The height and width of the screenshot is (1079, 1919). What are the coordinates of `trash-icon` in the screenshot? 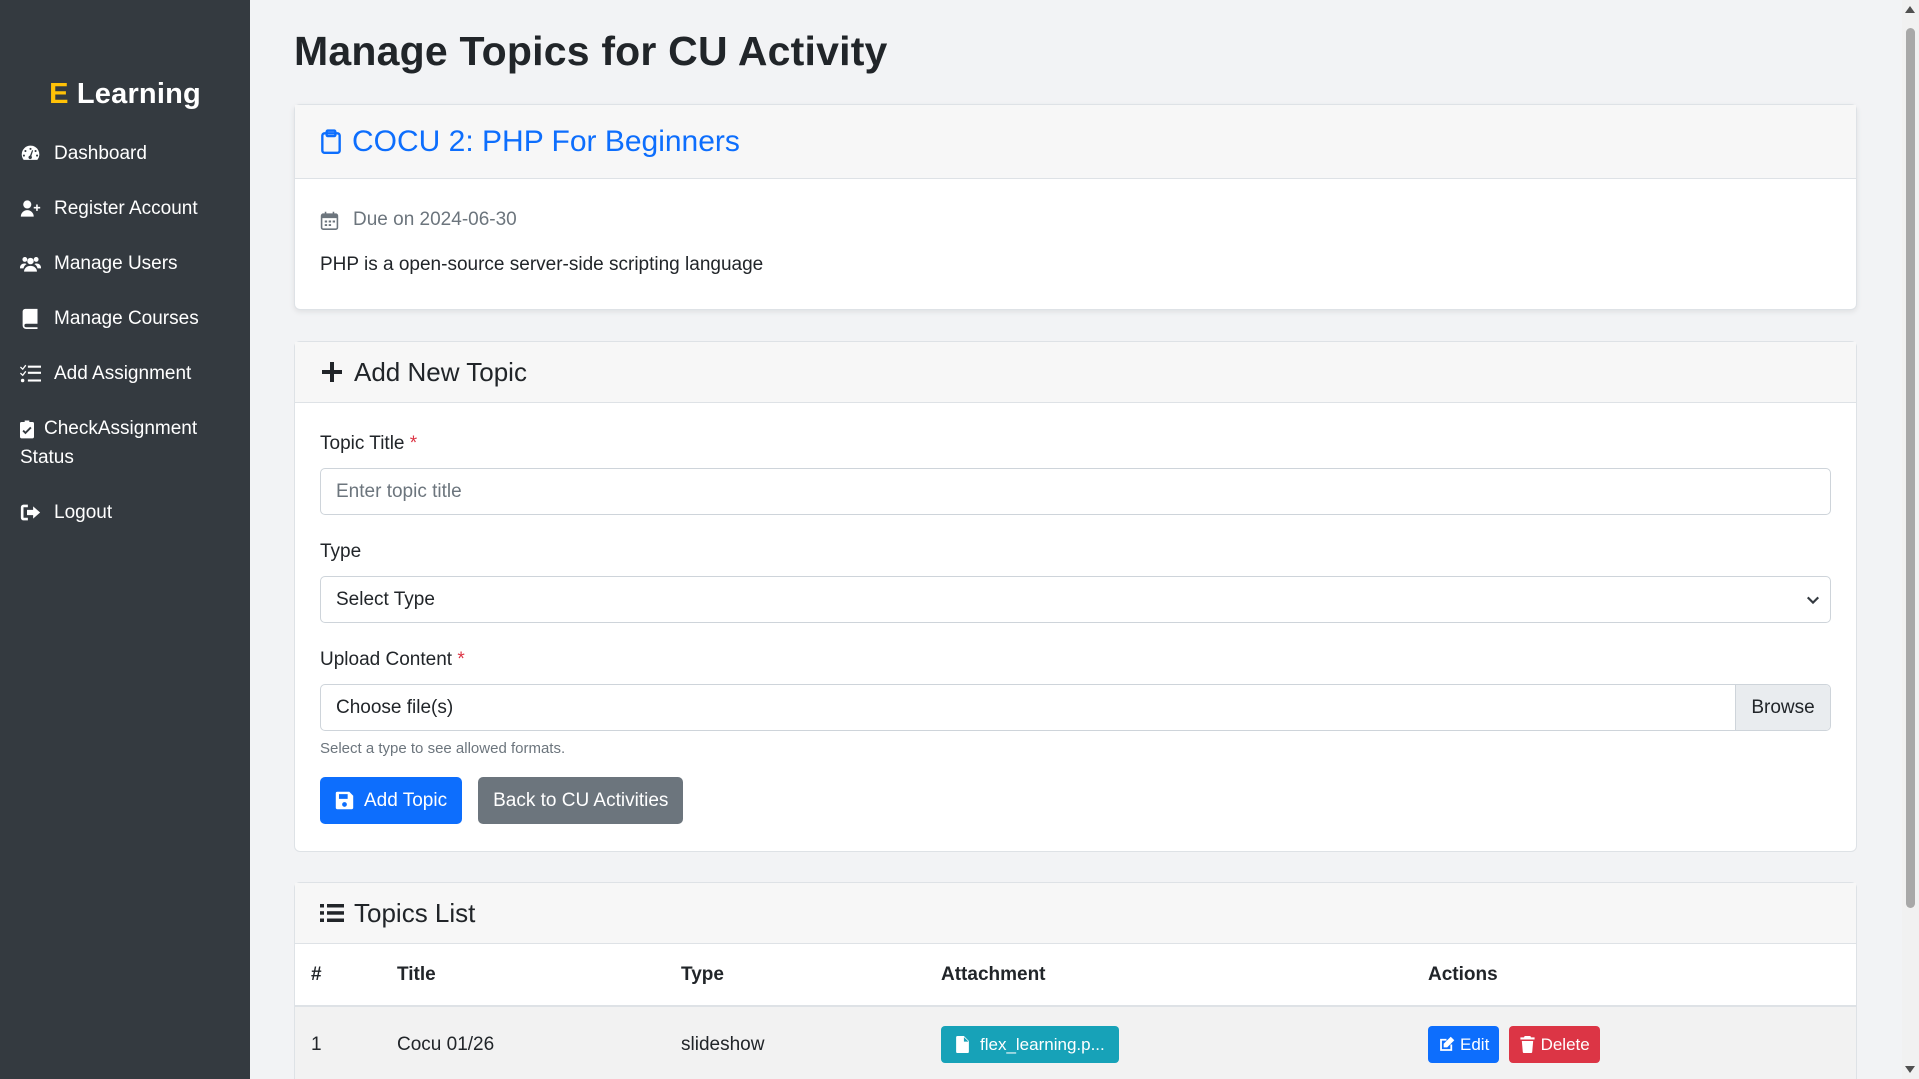 It's located at (1527, 1044).